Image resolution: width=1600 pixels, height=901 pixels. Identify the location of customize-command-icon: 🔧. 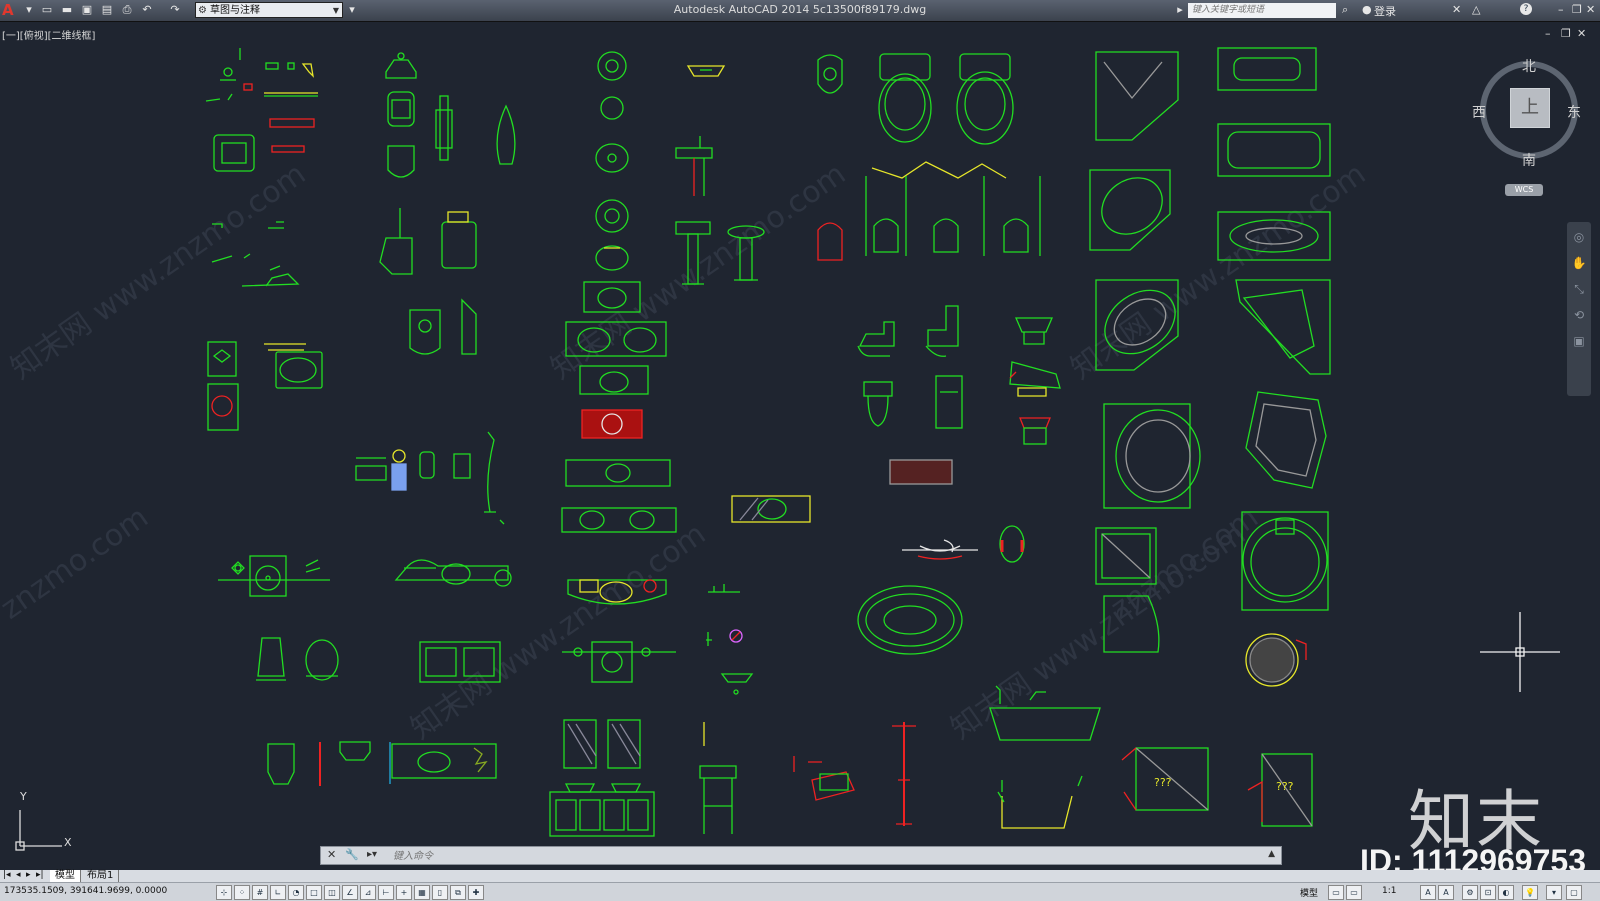
(352, 854).